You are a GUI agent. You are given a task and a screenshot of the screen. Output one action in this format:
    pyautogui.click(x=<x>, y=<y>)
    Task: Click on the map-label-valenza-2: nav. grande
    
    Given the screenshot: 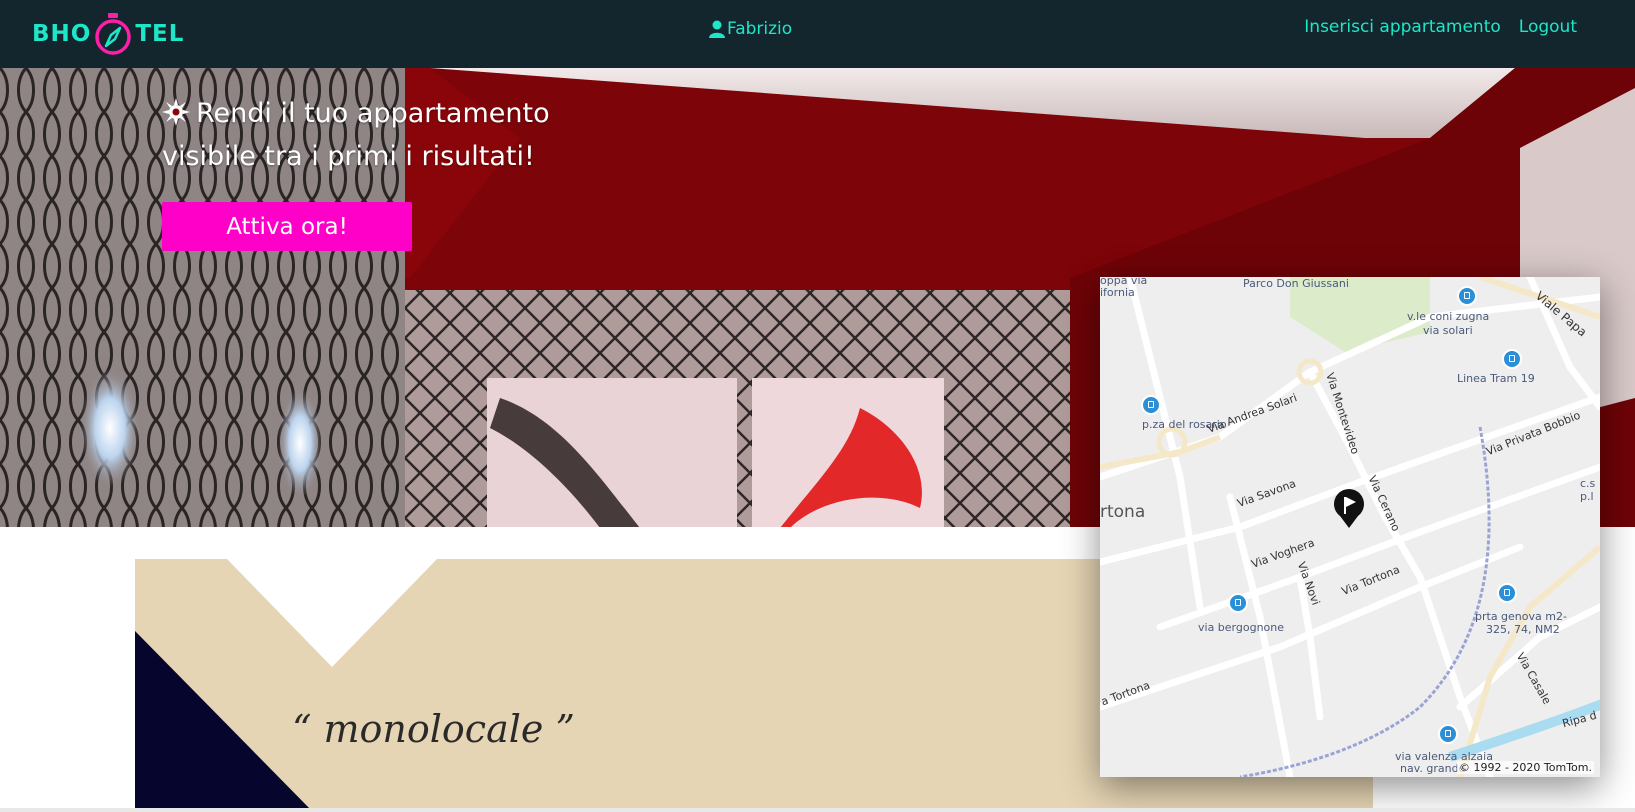 What is the action you would take?
    pyautogui.click(x=1433, y=768)
    